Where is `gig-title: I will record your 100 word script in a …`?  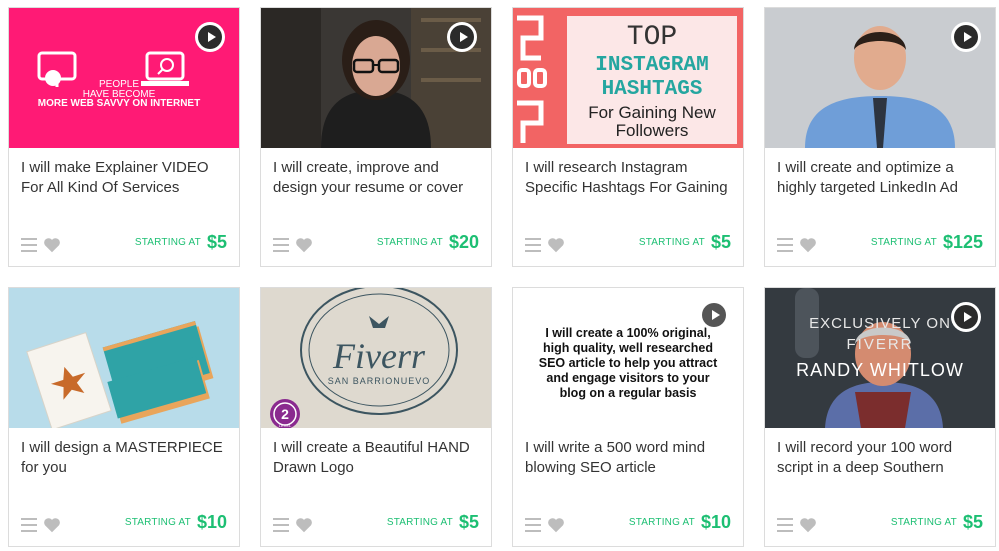 gig-title: I will record your 100 word script in a … is located at coordinates (883, 459).